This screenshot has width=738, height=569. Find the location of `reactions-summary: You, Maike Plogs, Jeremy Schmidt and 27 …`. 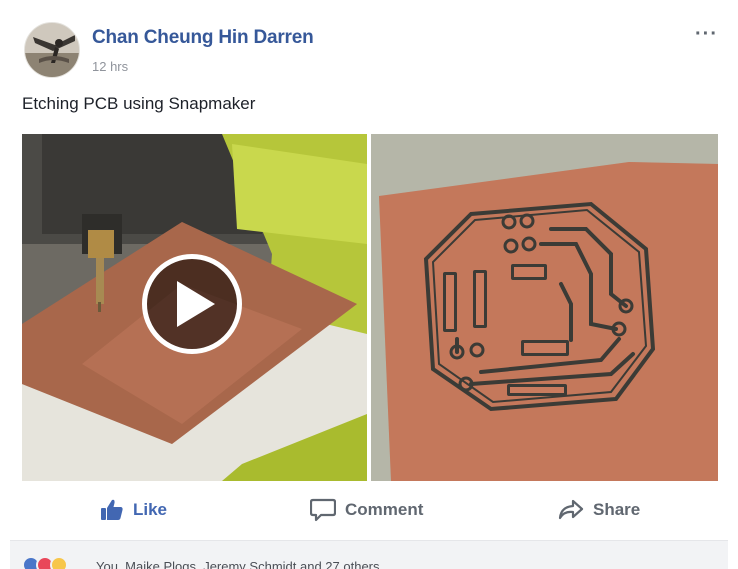

reactions-summary: You, Maike Plogs, Jeremy Schmidt and 27 … is located at coordinates (369, 554).